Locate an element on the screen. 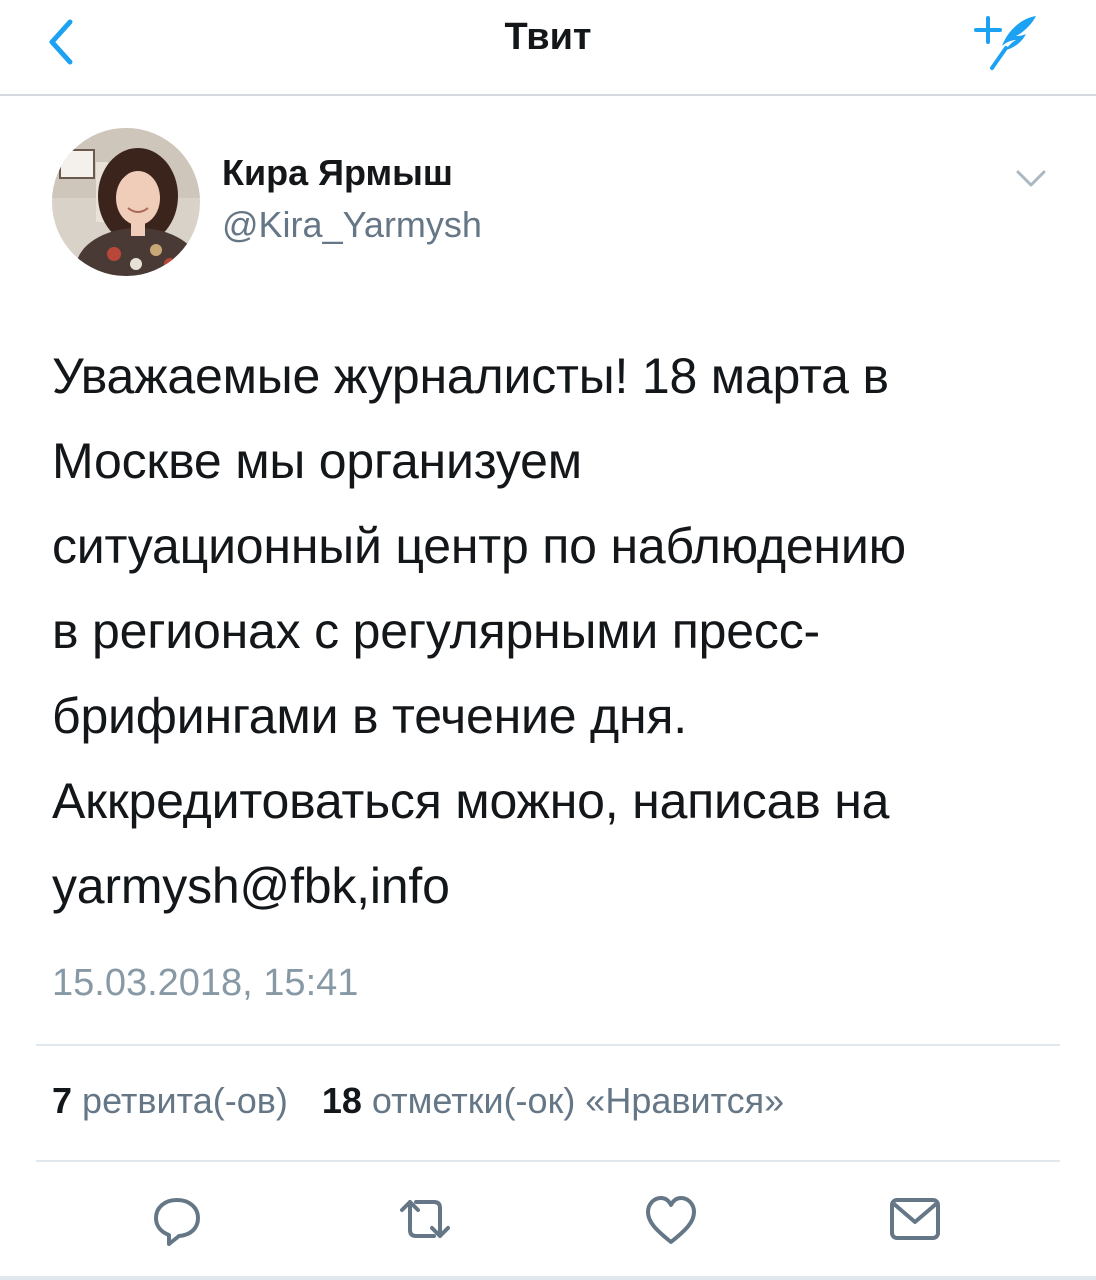 The image size is (1096, 1280). profile-avatar is located at coordinates (126, 202).